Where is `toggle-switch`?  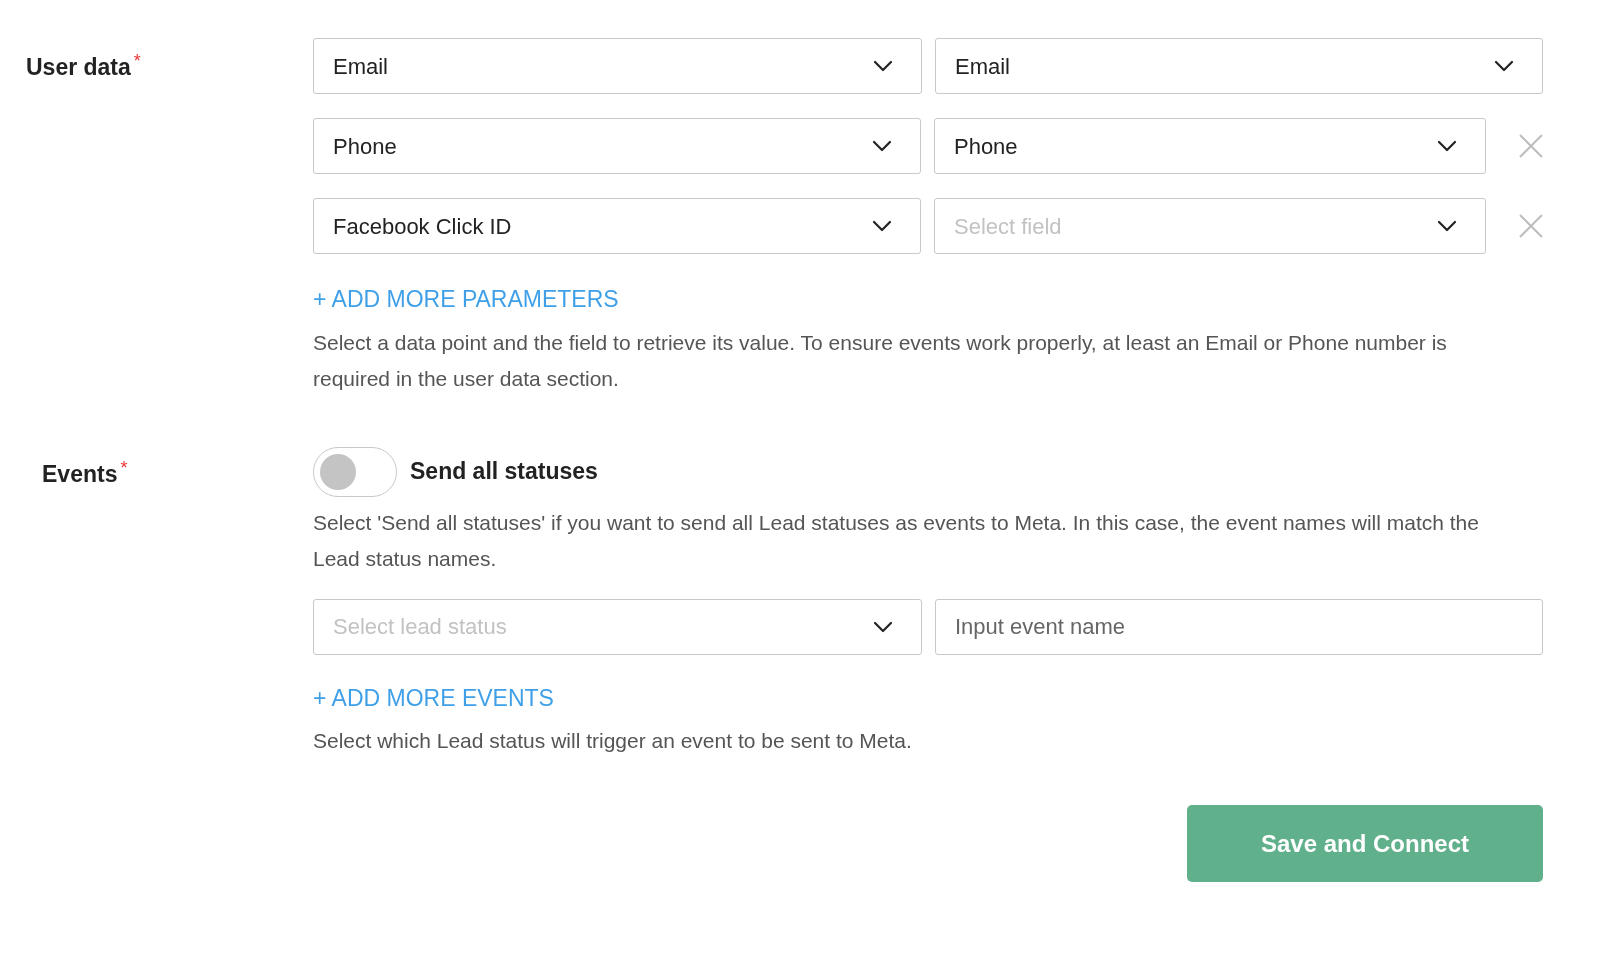 toggle-switch is located at coordinates (355, 471).